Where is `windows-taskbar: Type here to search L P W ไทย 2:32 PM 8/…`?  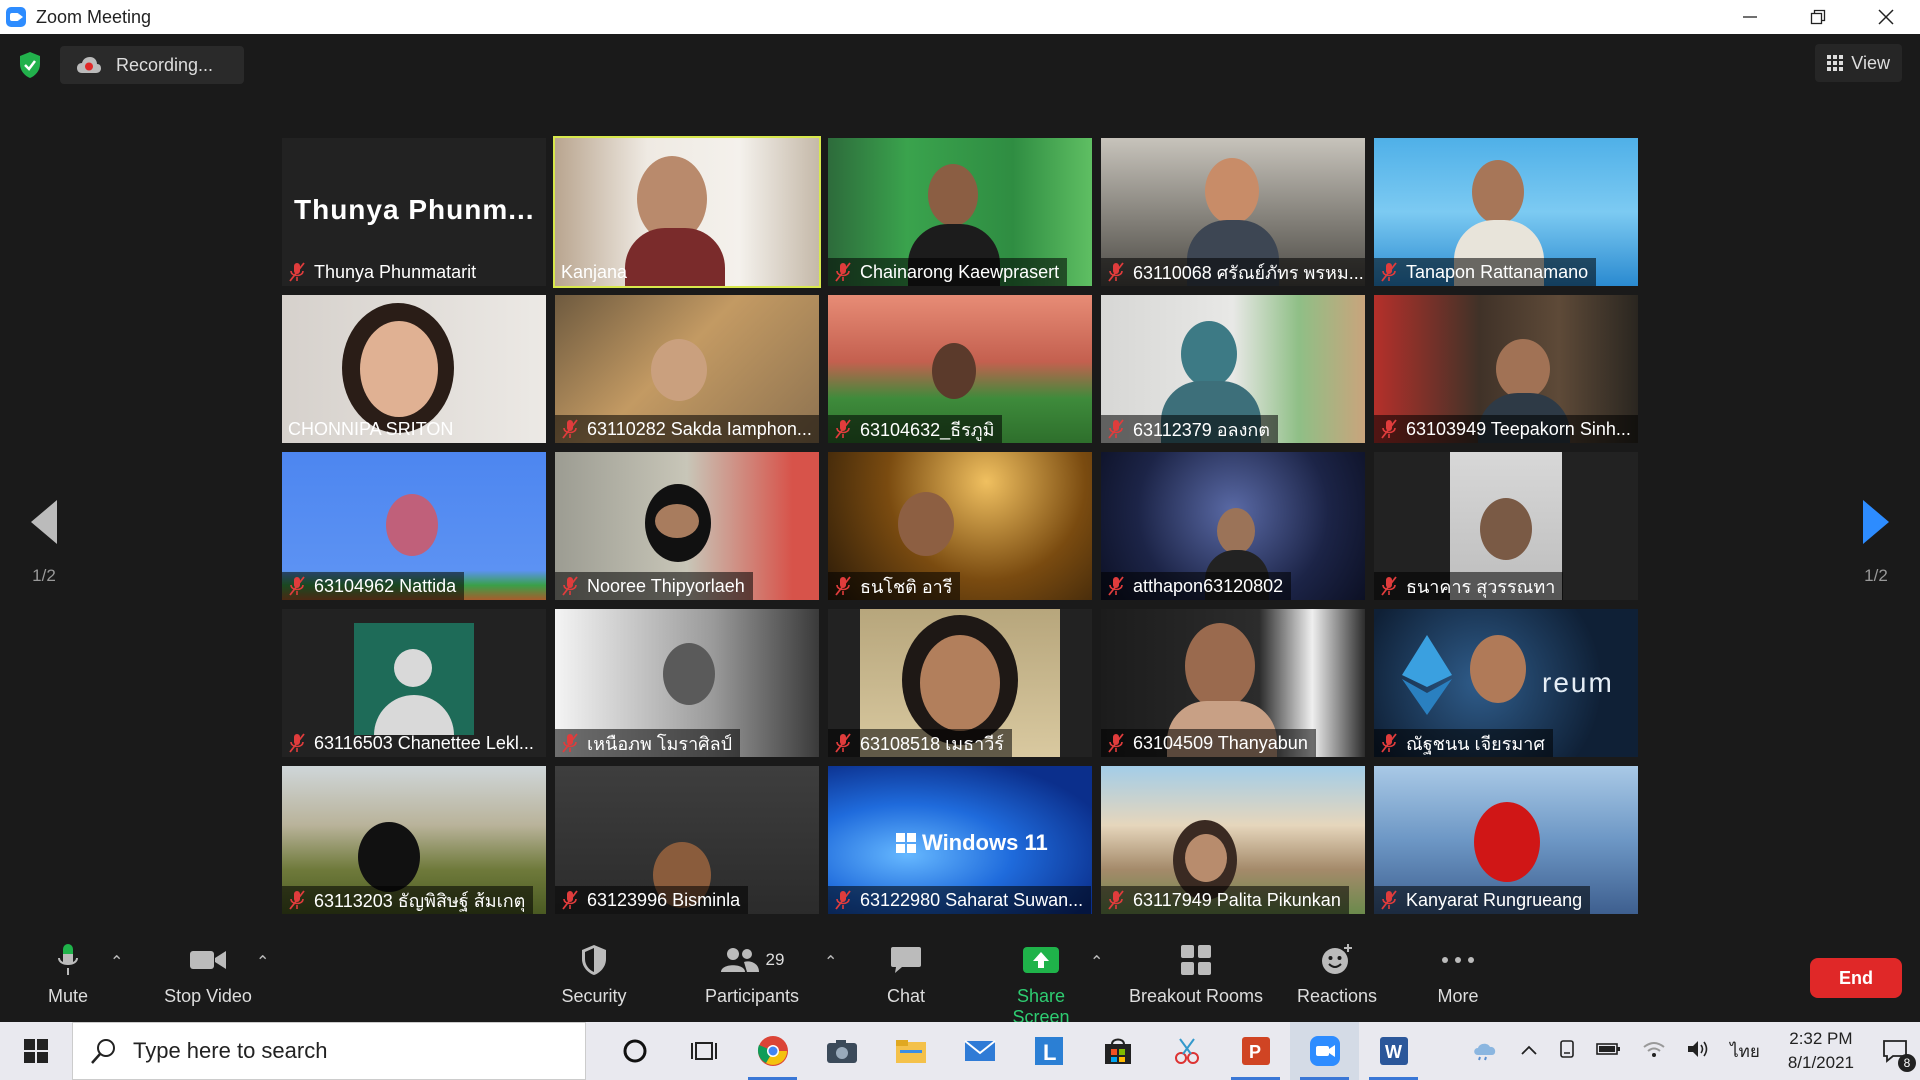
windows-taskbar: Type here to search L P W ไทย 2:32 PM 8/… is located at coordinates (960, 1051).